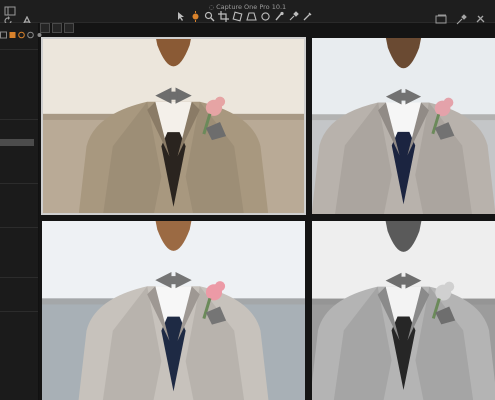 This screenshot has width=495, height=400. What do you see at coordinates (211, 7) in the screenshot?
I see `camera-icon: ◌` at bounding box center [211, 7].